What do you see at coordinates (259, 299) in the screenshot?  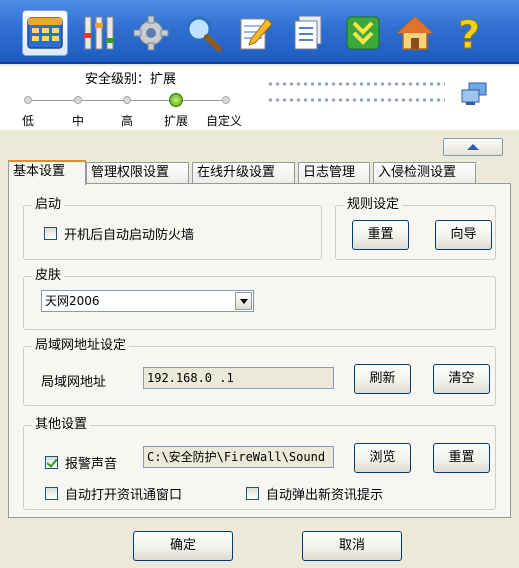 I see `skin-group: 皮肤 天网2006` at bounding box center [259, 299].